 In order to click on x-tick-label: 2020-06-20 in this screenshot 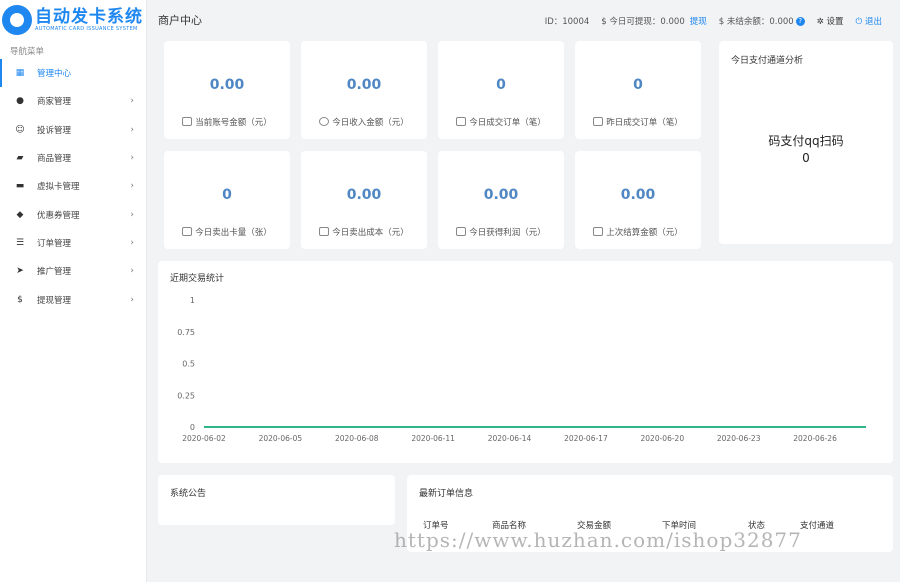, I will do `click(663, 438)`.